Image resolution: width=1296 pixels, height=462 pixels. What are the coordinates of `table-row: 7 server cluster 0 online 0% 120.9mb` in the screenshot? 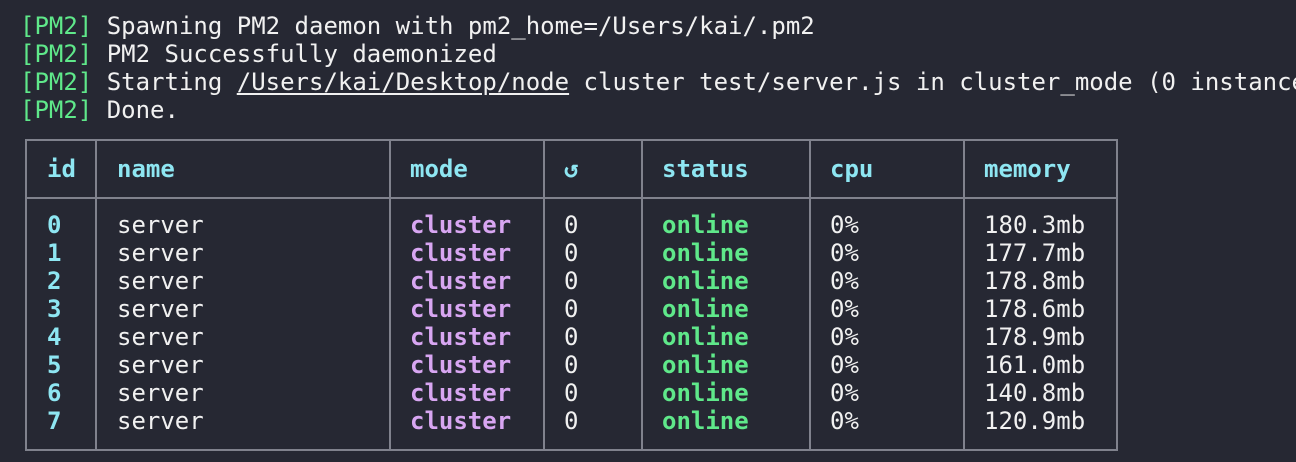 It's located at (571, 421).